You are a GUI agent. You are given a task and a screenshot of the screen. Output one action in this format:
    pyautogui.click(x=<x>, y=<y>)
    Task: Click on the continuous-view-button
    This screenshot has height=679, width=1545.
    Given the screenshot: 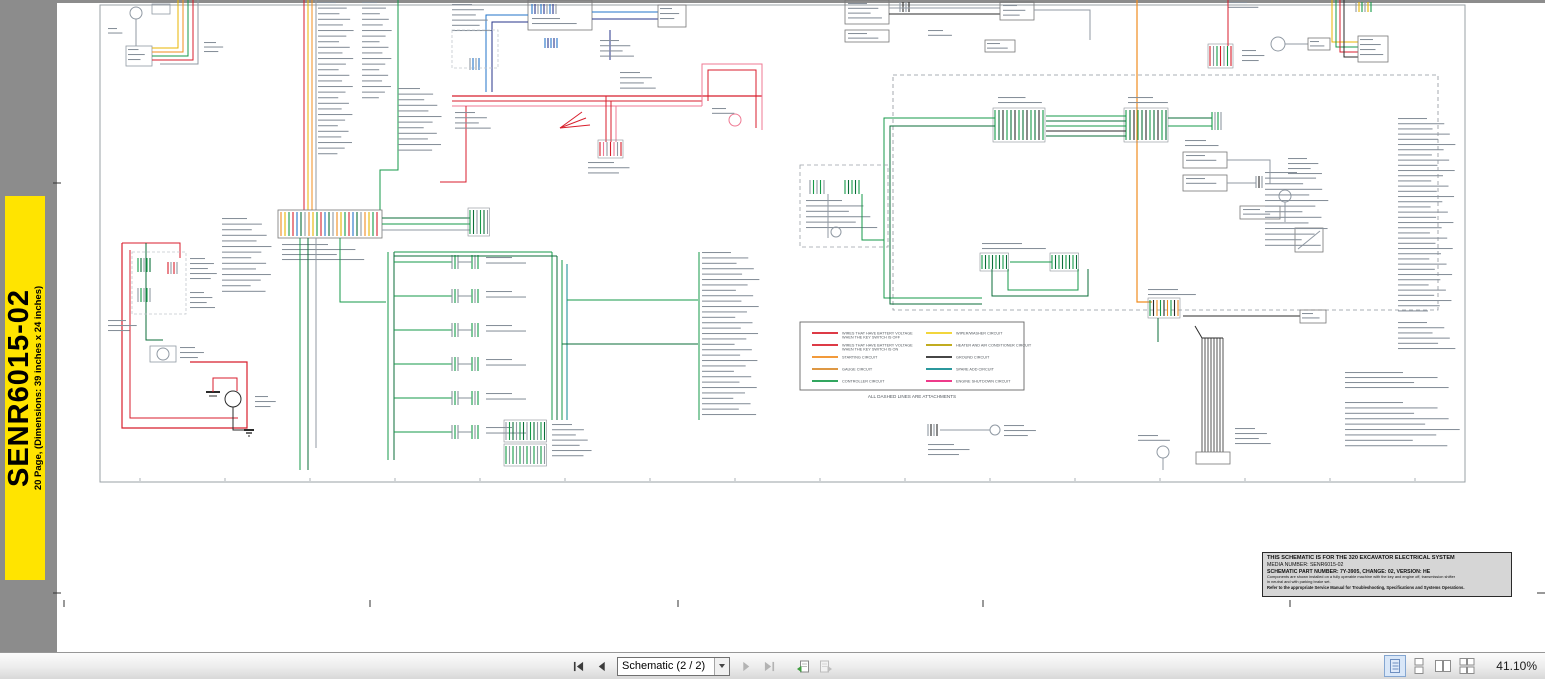 What is the action you would take?
    pyautogui.click(x=1419, y=666)
    